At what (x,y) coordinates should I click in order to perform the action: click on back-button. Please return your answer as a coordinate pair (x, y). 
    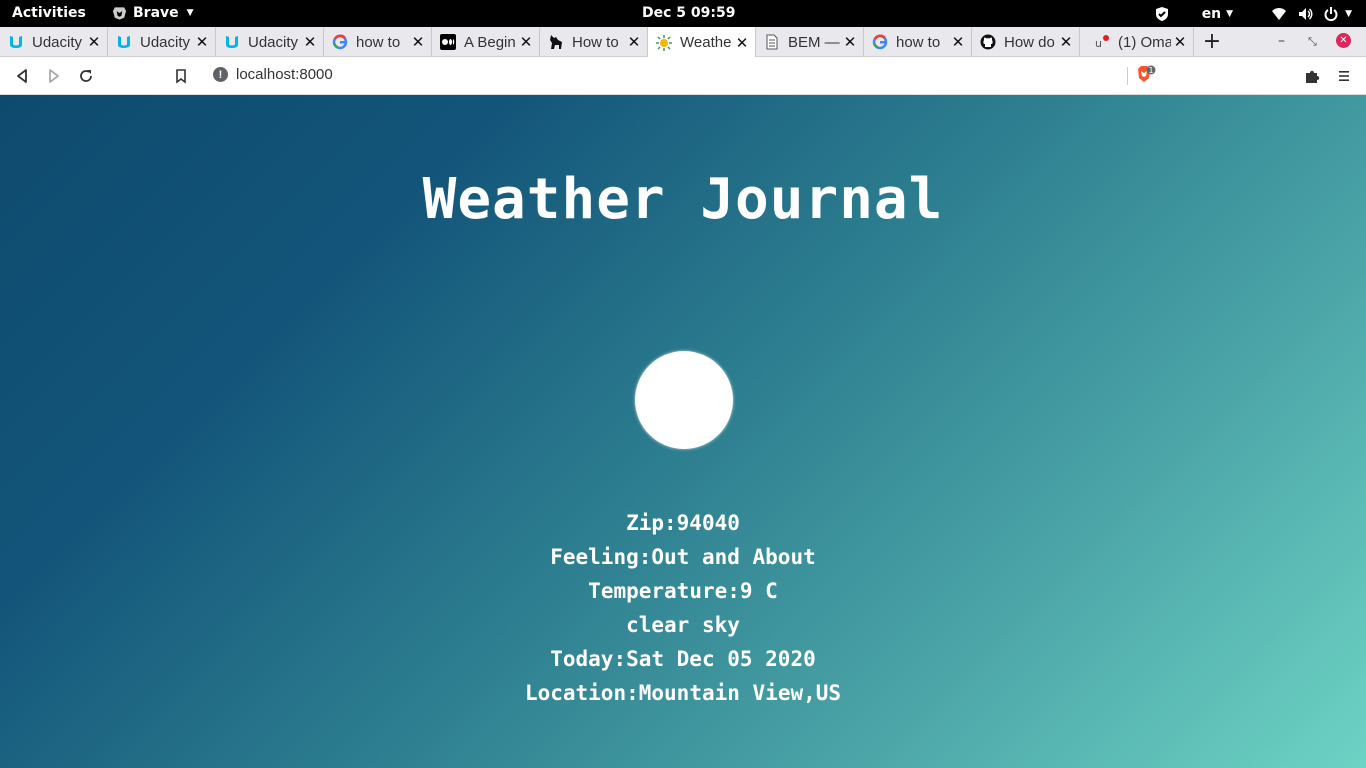
    Looking at the image, I should click on (22, 76).